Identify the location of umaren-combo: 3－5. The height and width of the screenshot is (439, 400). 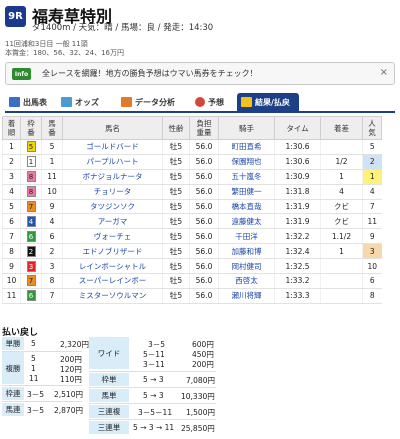
(36, 410).